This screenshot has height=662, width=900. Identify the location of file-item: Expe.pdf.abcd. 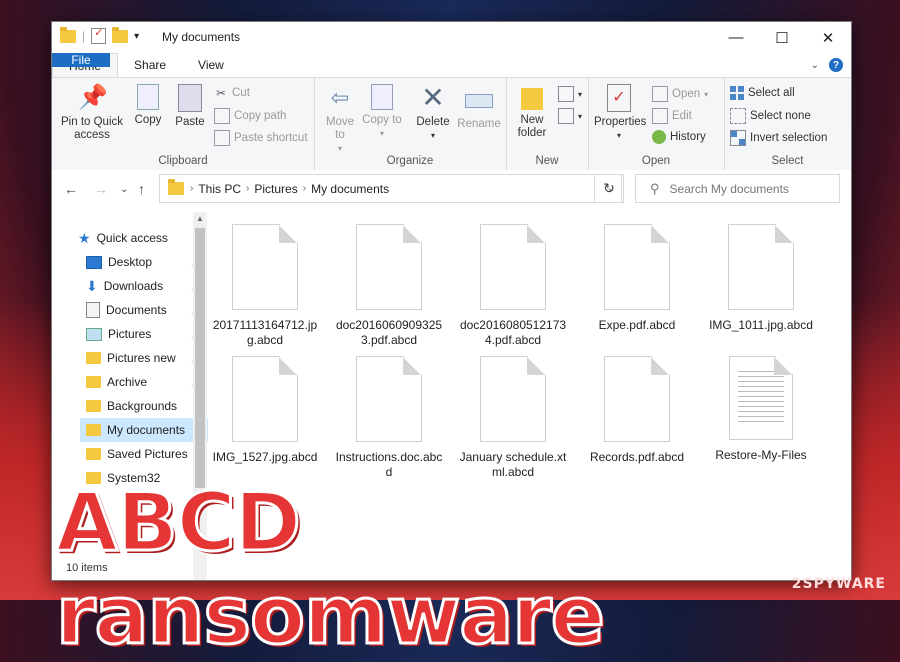
(637, 278).